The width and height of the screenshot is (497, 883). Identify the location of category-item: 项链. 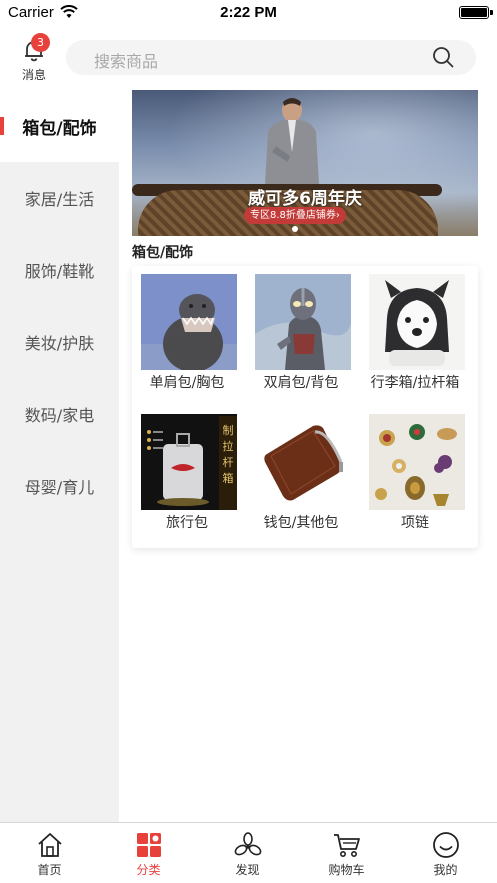
(415, 472).